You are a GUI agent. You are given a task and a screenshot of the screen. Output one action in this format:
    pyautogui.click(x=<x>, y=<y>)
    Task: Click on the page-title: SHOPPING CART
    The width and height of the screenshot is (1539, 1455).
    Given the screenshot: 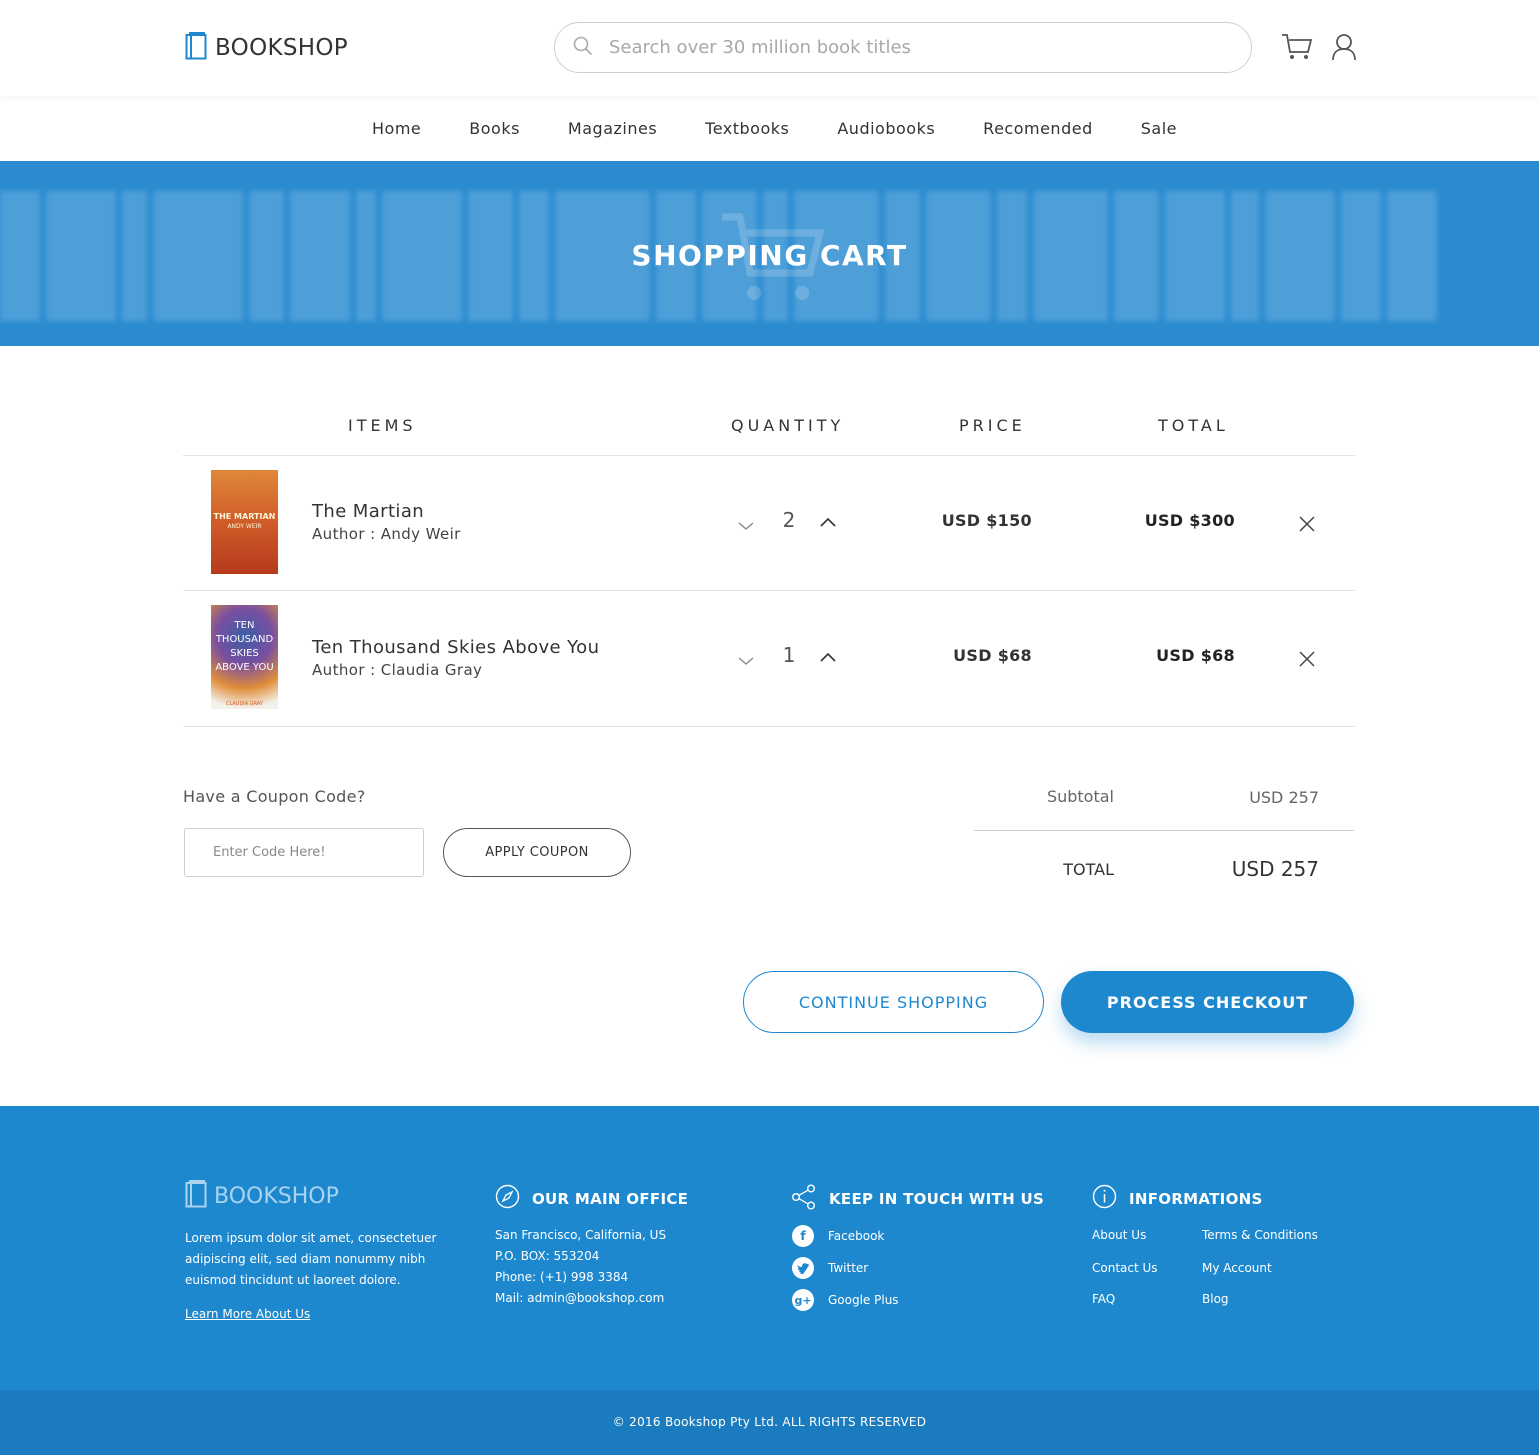 What is the action you would take?
    pyautogui.click(x=769, y=255)
    